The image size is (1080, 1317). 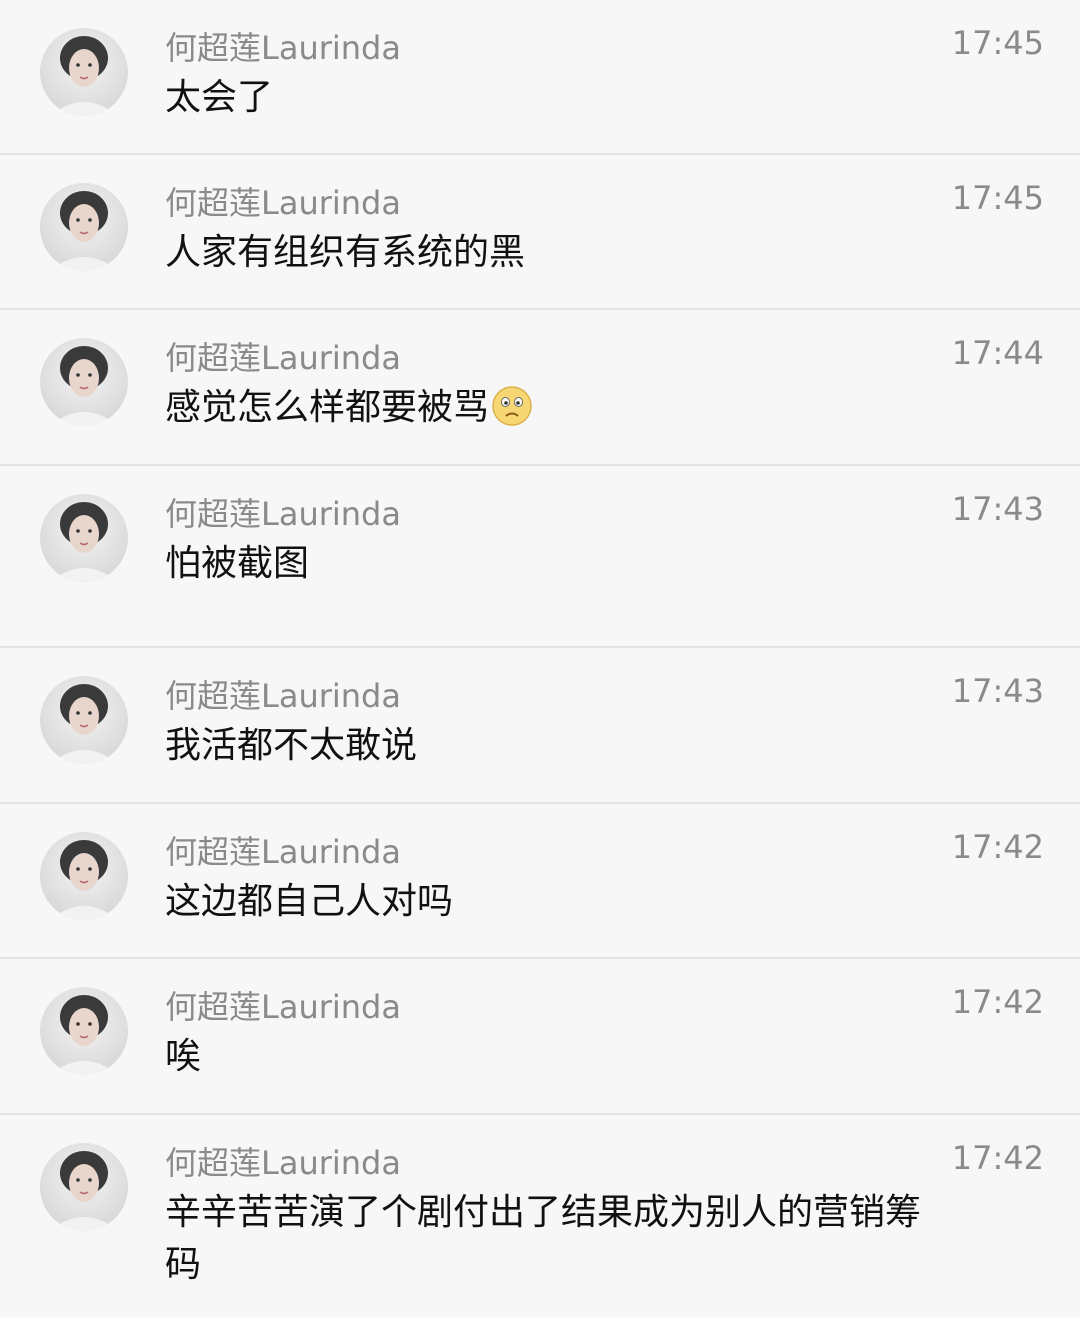 What do you see at coordinates (345, 252) in the screenshot?
I see `message-text: 人家有组织有系统的黑` at bounding box center [345, 252].